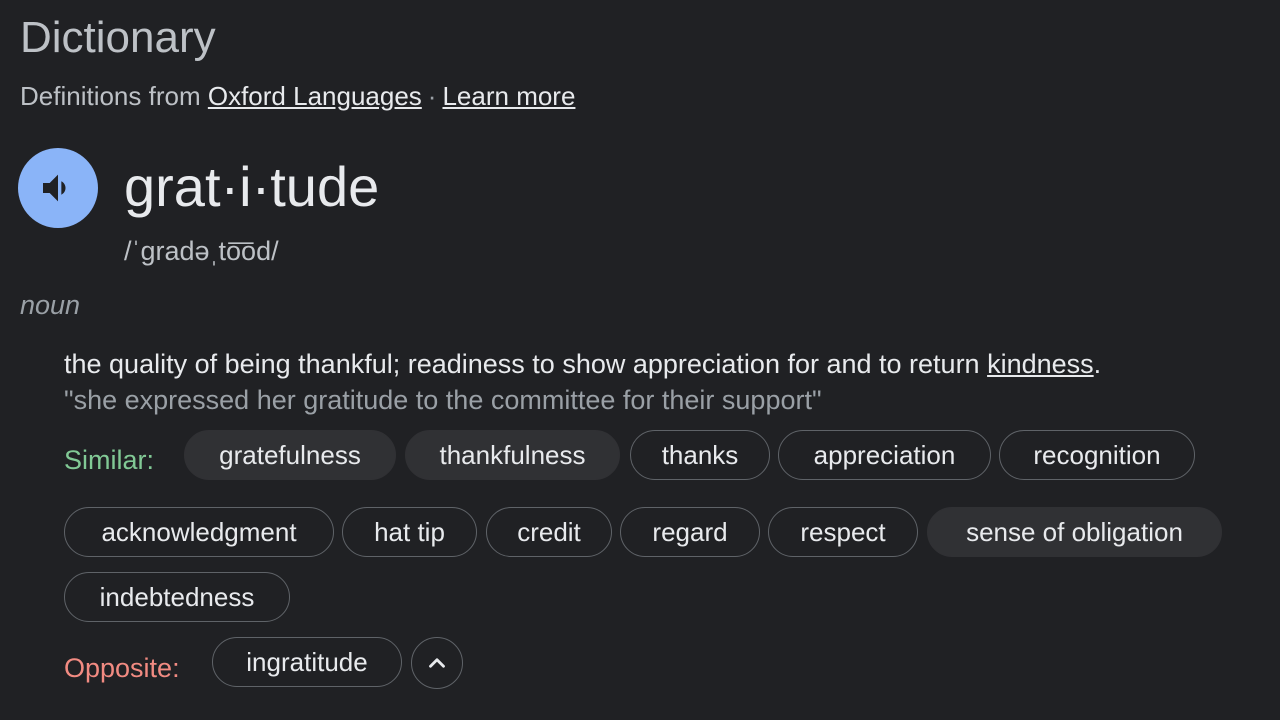 Image resolution: width=1280 pixels, height=720 pixels. What do you see at coordinates (409, 532) in the screenshot?
I see `similar-chip: hat tip` at bounding box center [409, 532].